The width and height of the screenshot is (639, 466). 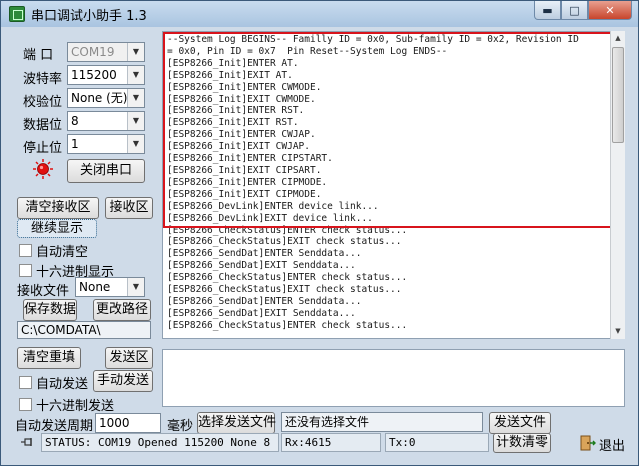 I want to click on ms-label: 毫秒, so click(x=180, y=426).